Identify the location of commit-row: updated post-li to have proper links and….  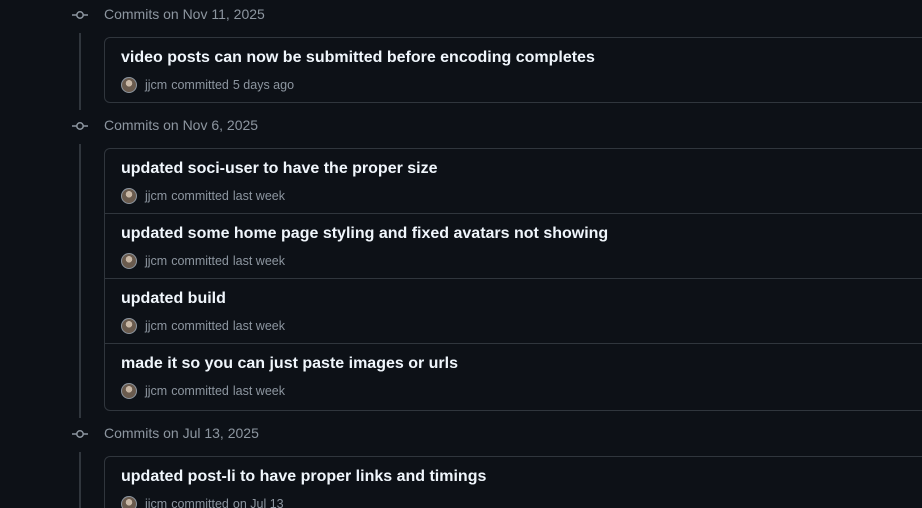
(513, 482).